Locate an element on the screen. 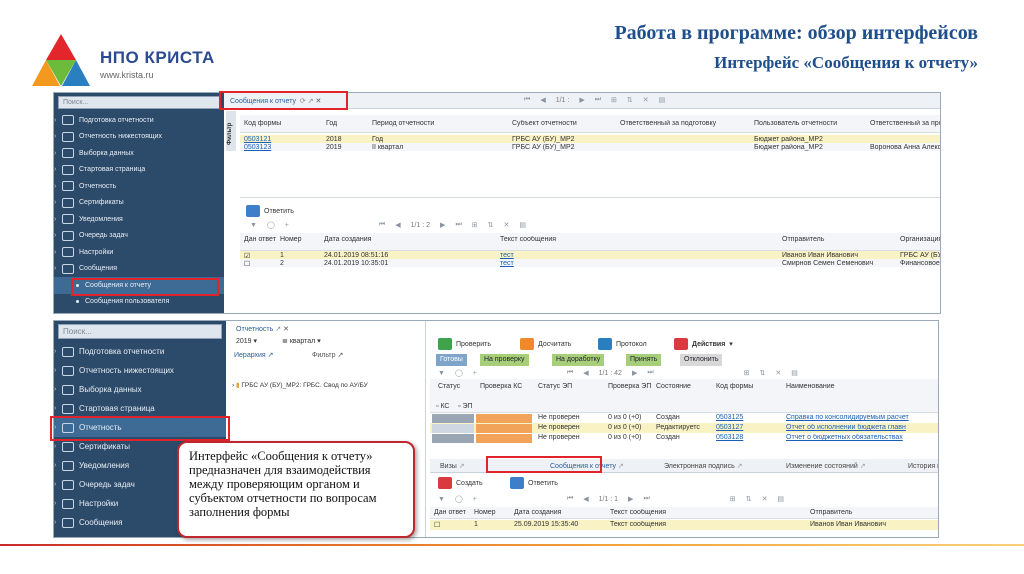 The width and height of the screenshot is (1024, 574). status-tab: На доработку is located at coordinates (578, 360).